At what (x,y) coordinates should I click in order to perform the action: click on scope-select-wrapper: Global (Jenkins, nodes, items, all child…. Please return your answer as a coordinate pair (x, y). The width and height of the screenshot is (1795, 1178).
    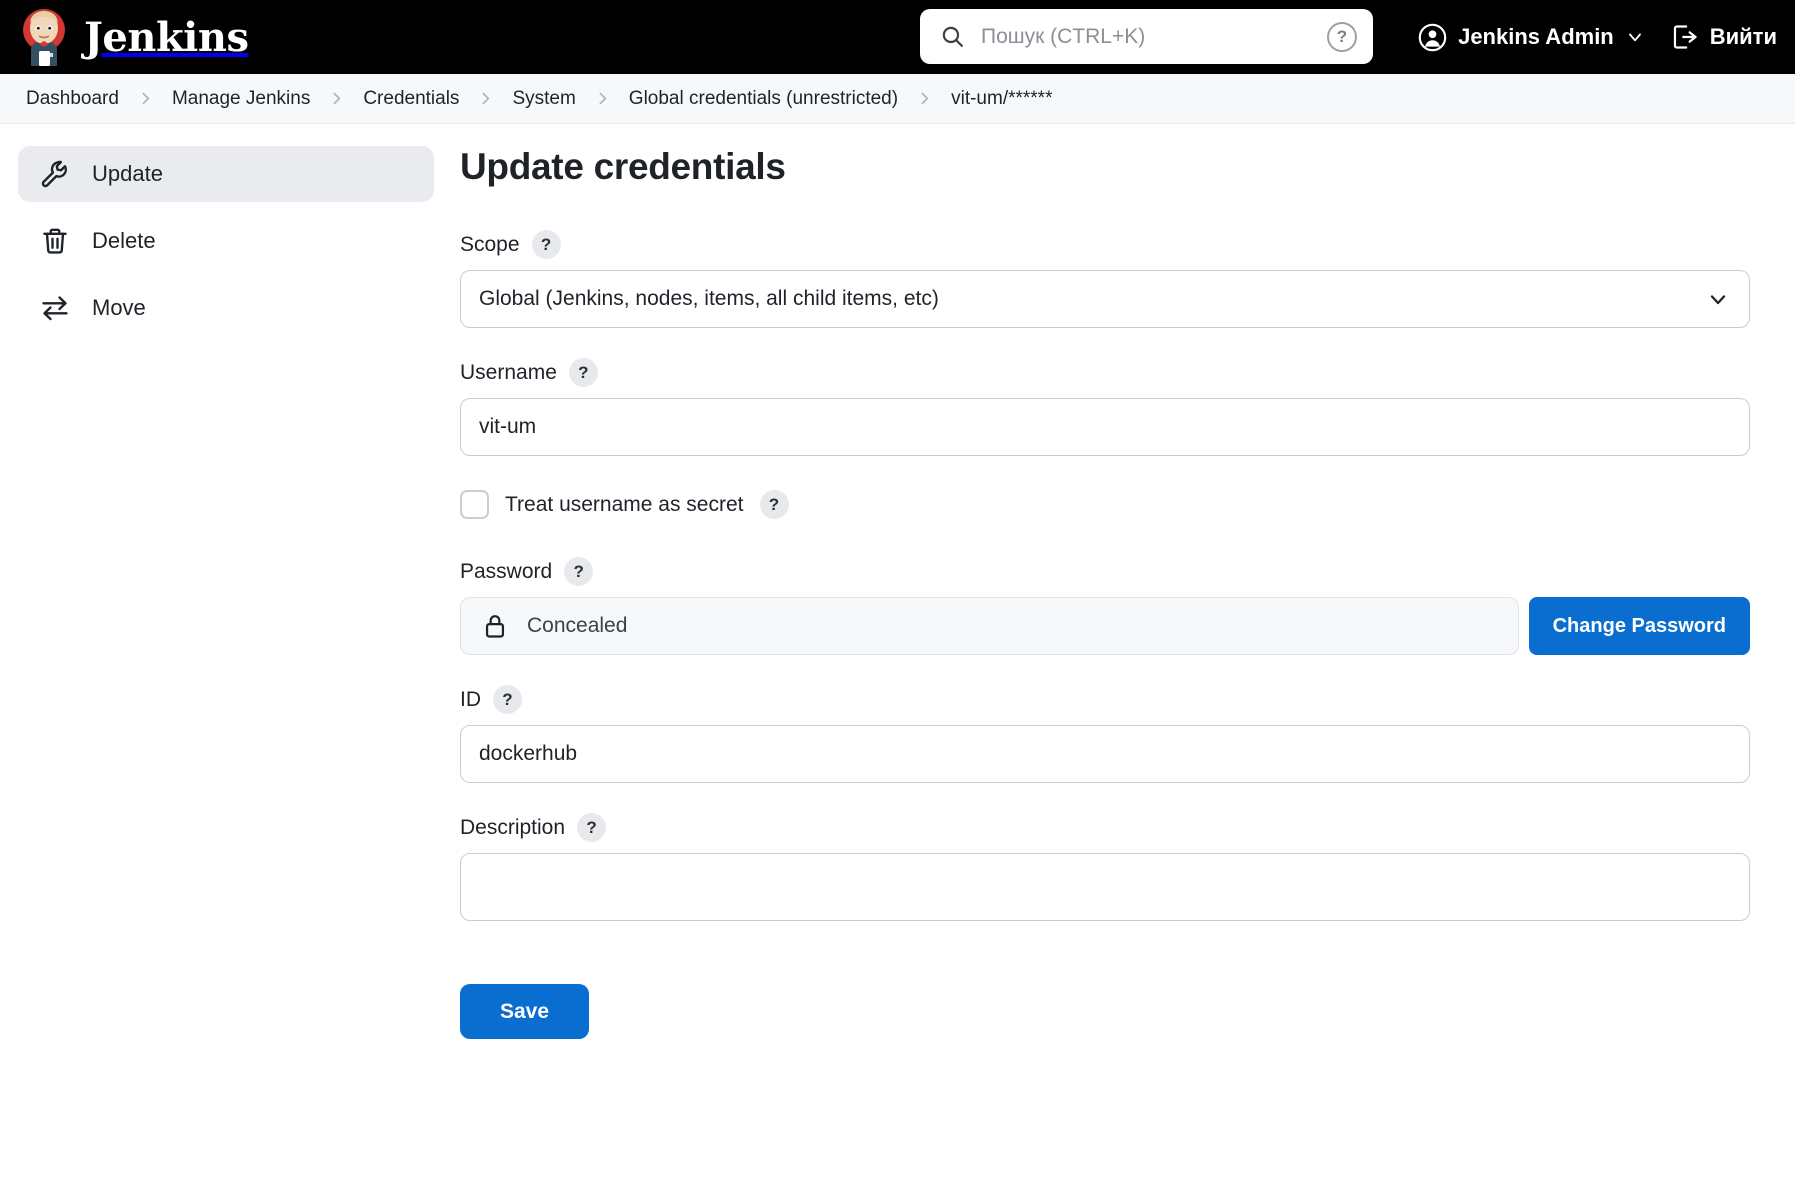
    Looking at the image, I should click on (1105, 299).